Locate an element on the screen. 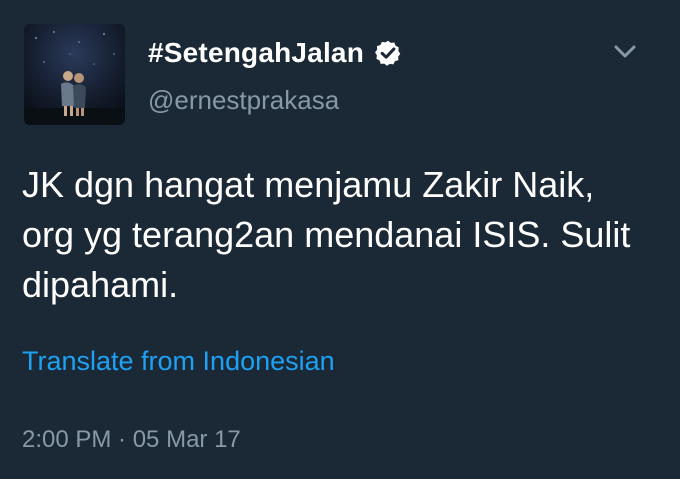  chevron-down-icon is located at coordinates (625, 52).